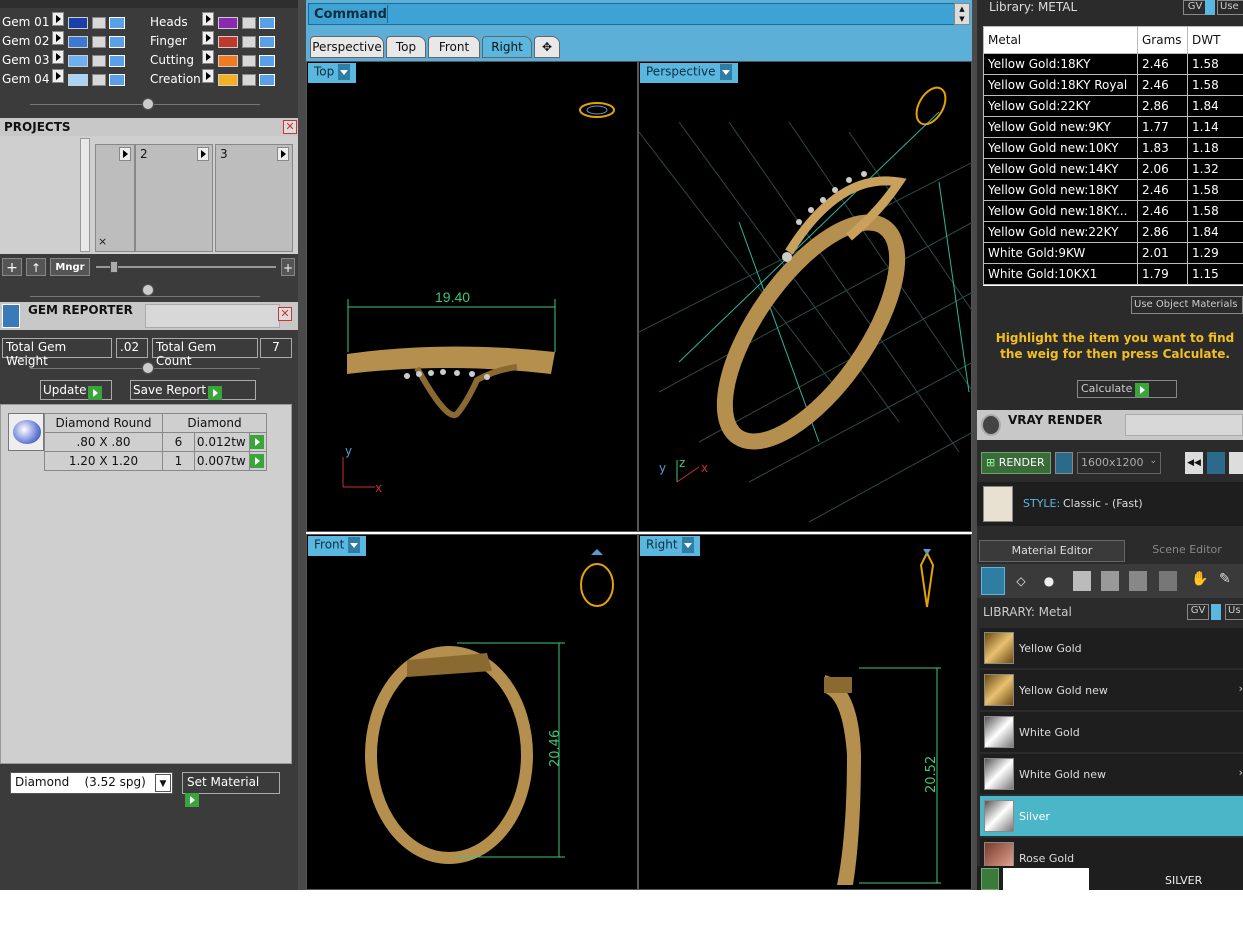 This screenshot has height=950, width=1243. I want to click on table-row: 1.20 X 1.20 1 0.007tw, so click(156, 461).